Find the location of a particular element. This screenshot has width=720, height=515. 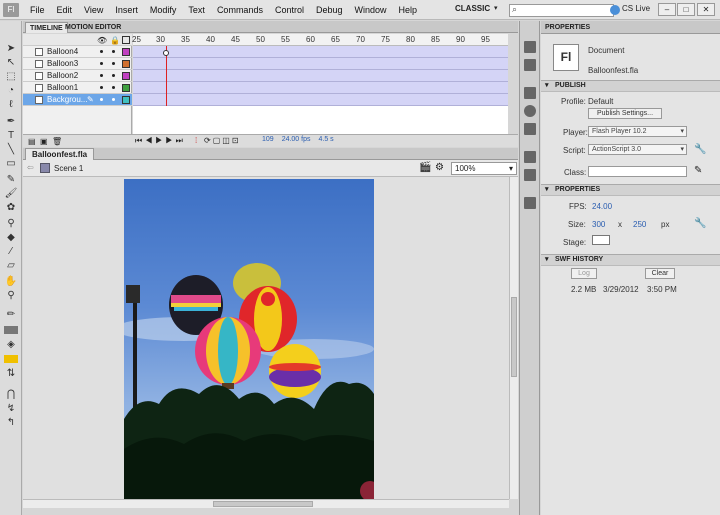

menu-view: View is located at coordinates (93, 10).